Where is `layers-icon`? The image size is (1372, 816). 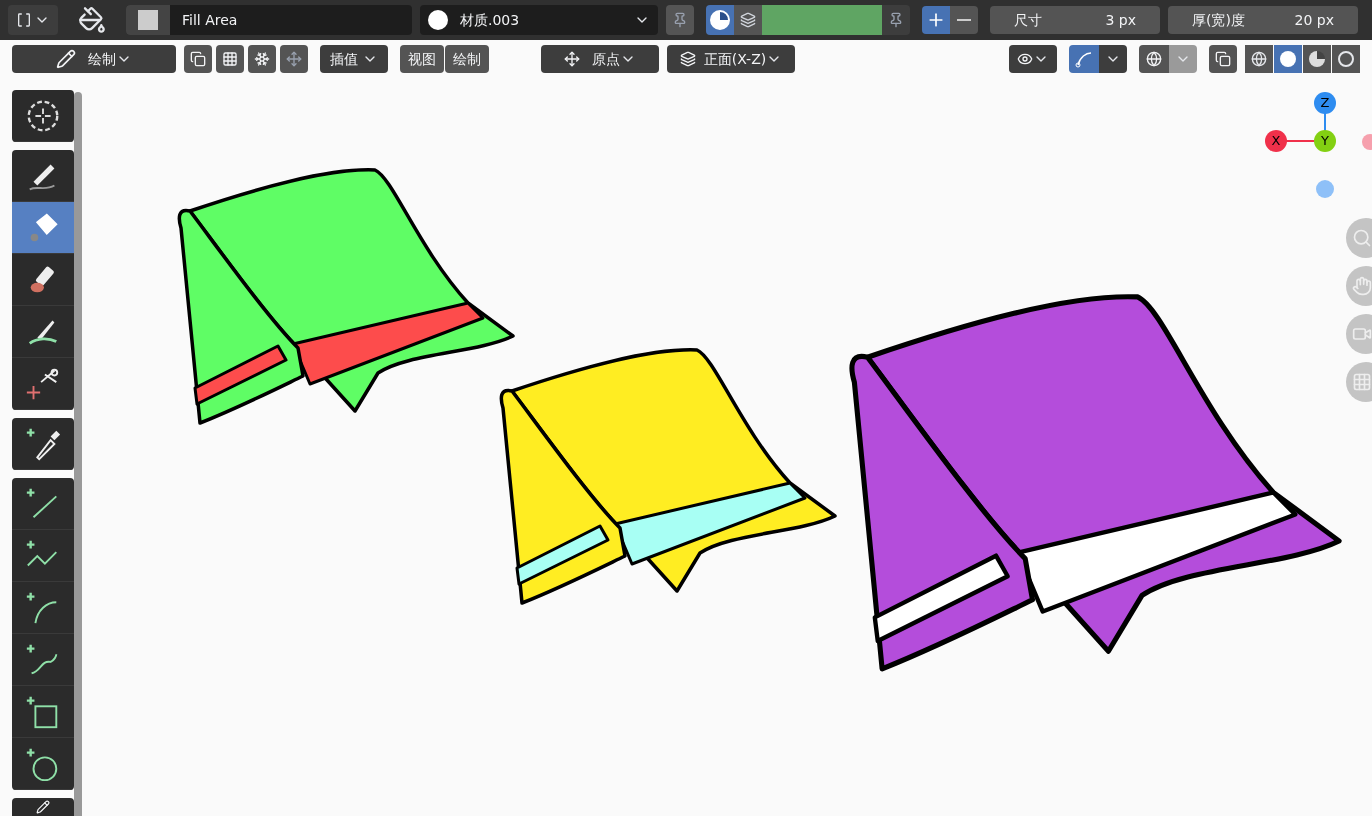 layers-icon is located at coordinates (198, 59).